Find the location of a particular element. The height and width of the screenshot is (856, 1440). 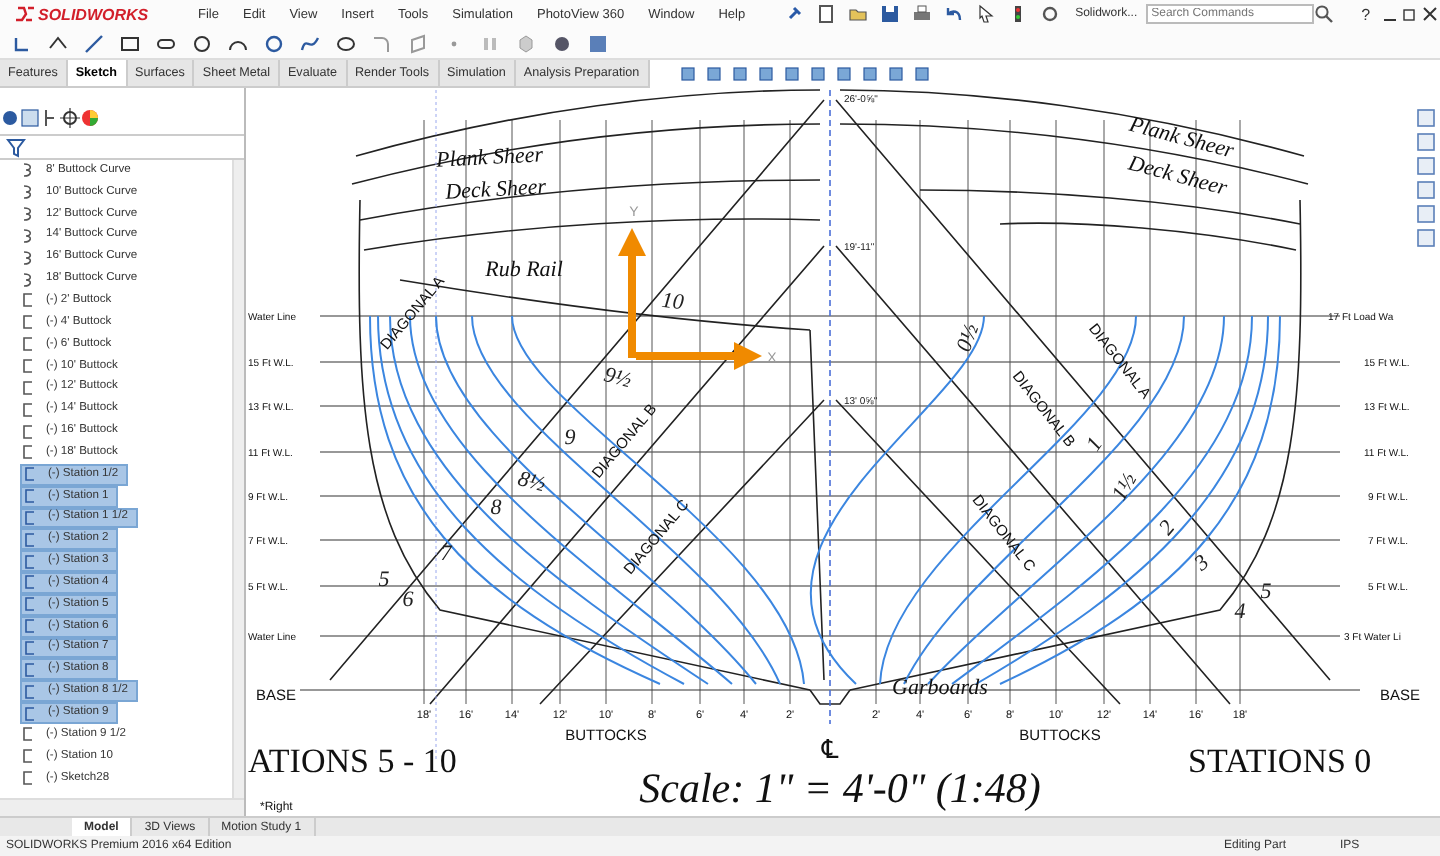

crosshair-icon is located at coordinates (70, 118).